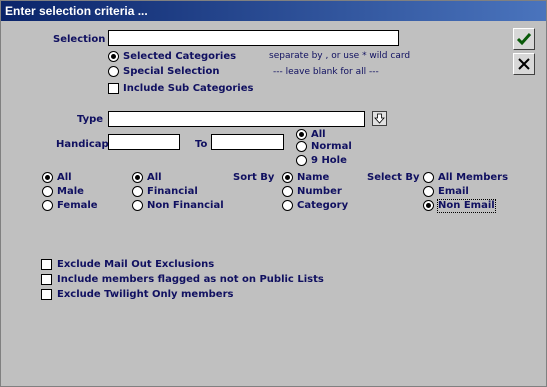 The image size is (547, 387). I want to click on gender-male-label: Male, so click(70, 191).